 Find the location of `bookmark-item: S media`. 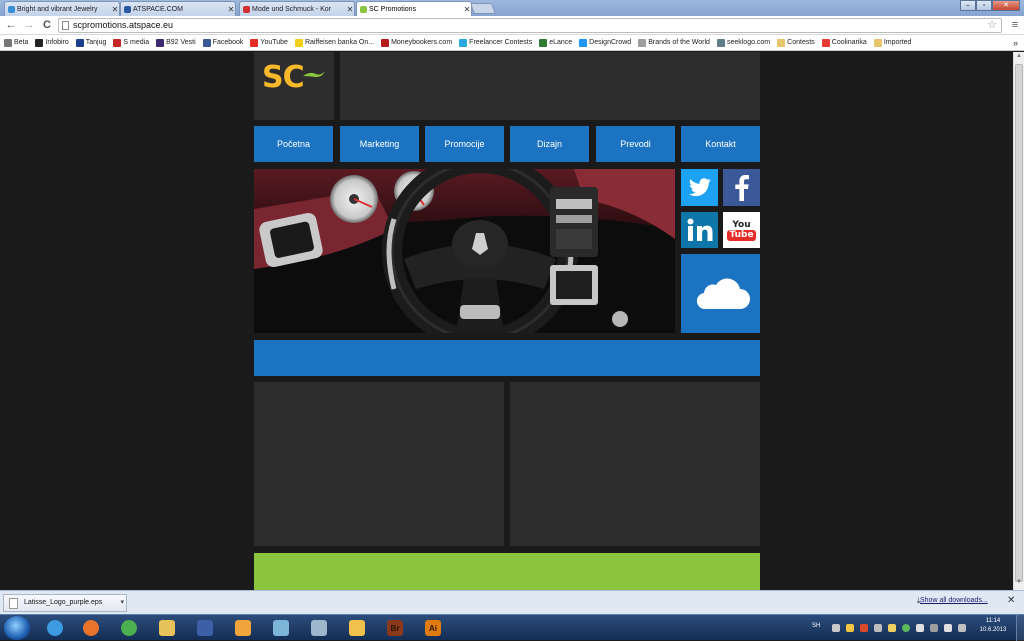

bookmark-item: S media is located at coordinates (131, 42).